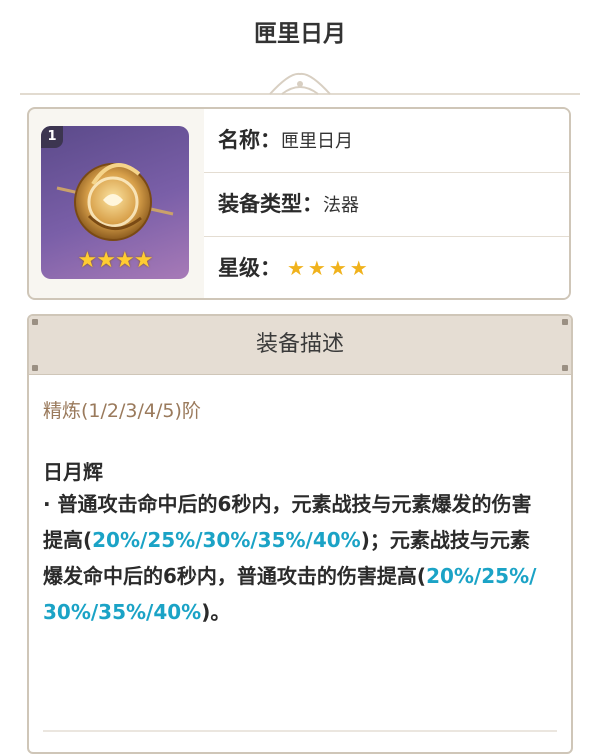  What do you see at coordinates (115, 260) in the screenshot?
I see `thumbnail-star-rating: ★★★★` at bounding box center [115, 260].